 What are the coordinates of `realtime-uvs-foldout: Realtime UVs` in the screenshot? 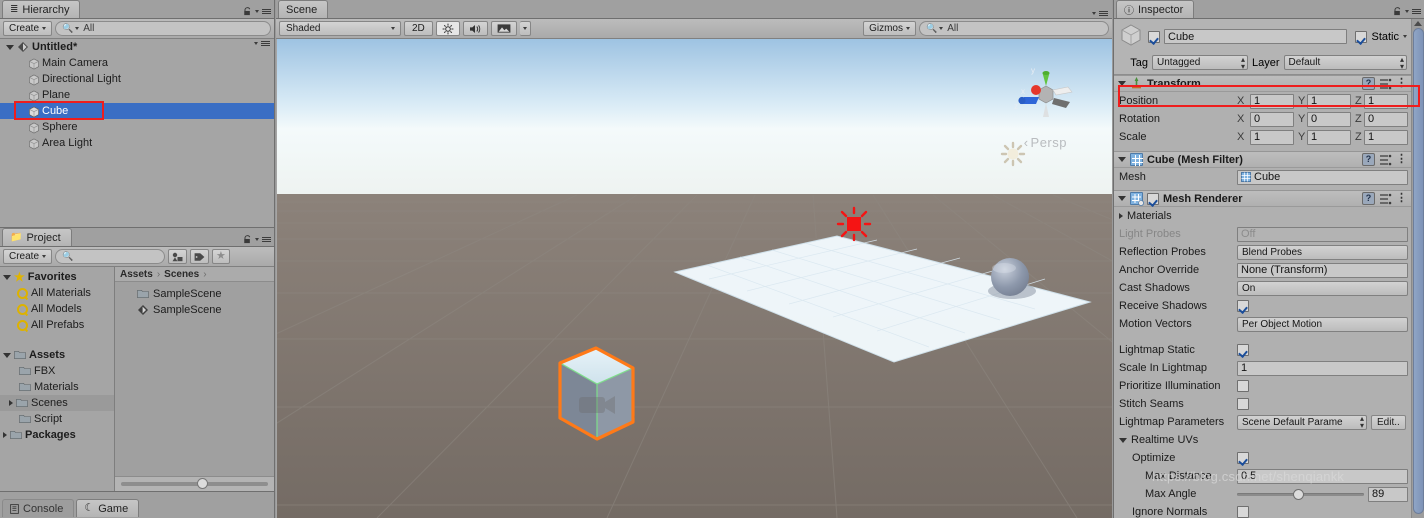 It's located at (1262, 440).